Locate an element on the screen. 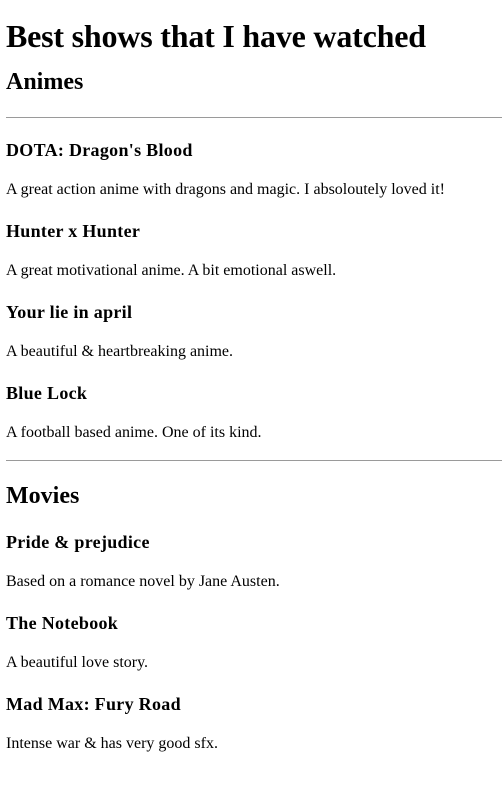 This screenshot has width=502, height=793. anime-item-title: Your lie in april is located at coordinates (69, 312).